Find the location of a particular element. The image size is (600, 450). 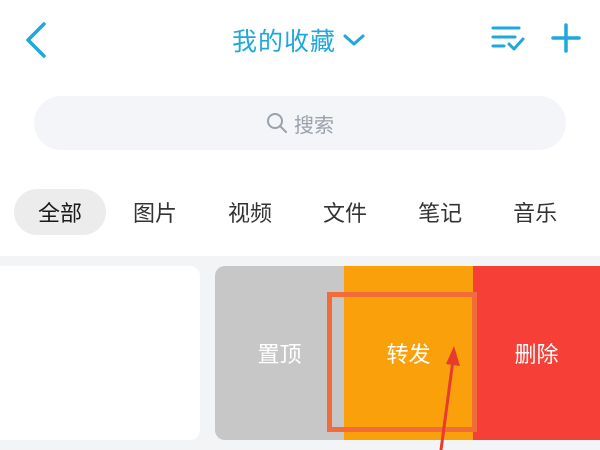

title-dropdown: 我的收藏 is located at coordinates (299, 40).